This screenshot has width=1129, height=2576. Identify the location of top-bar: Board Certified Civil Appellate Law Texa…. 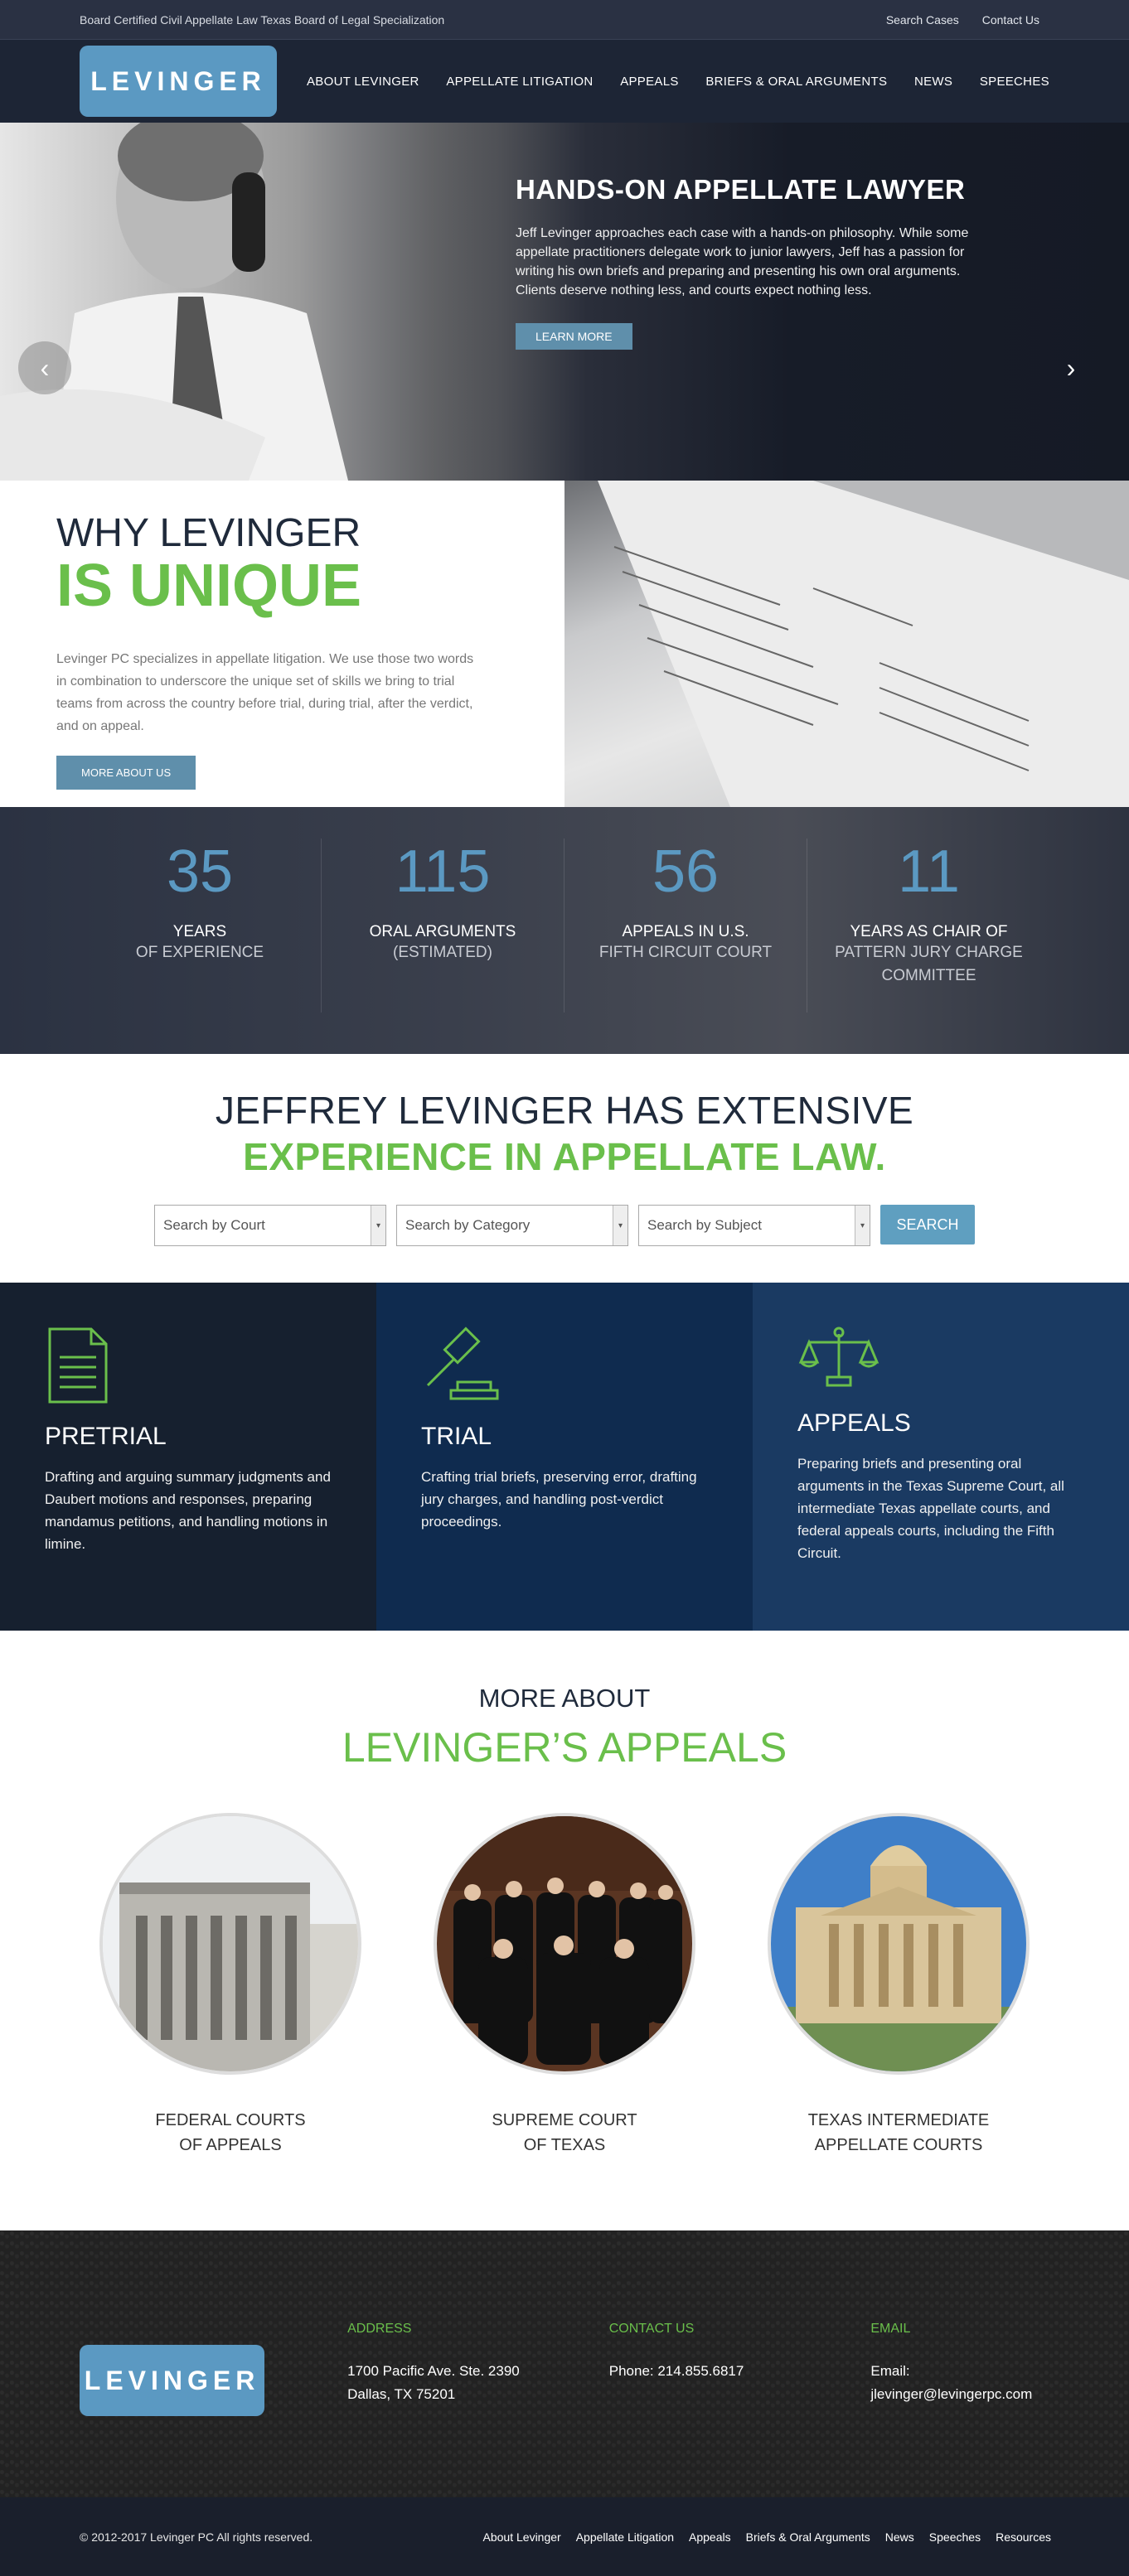
(564, 20).